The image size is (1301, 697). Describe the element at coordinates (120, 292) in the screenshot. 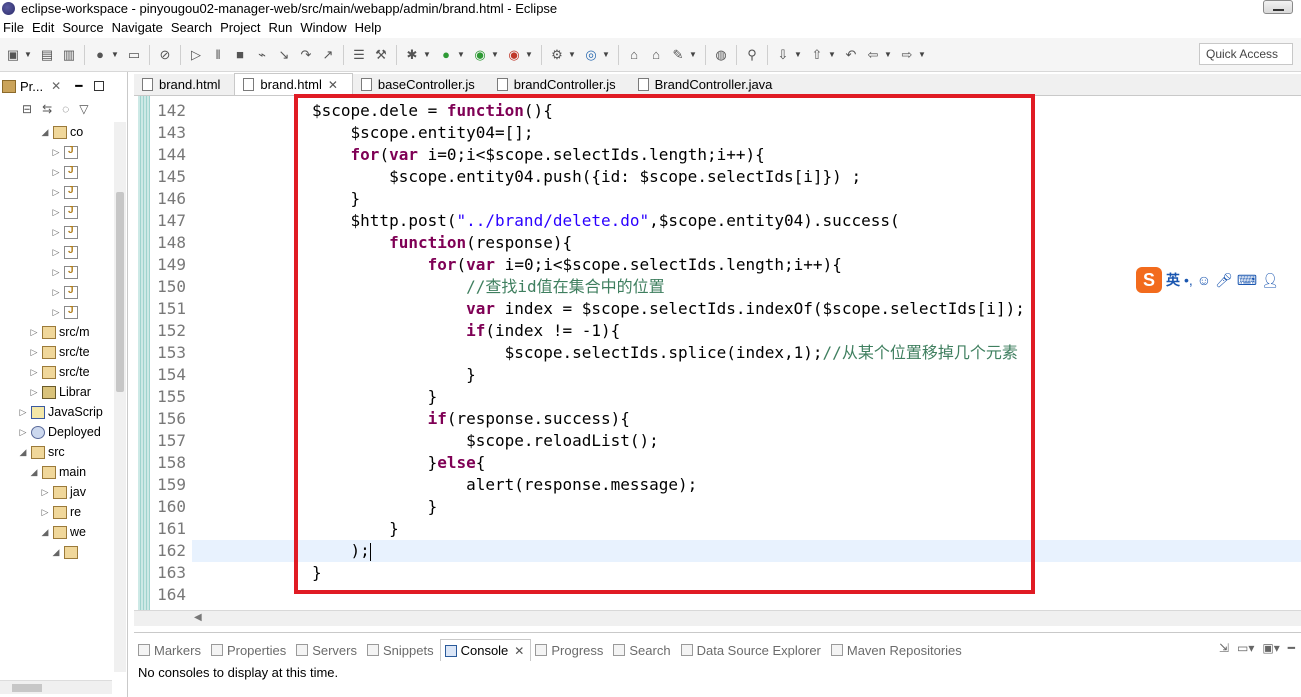

I see `scrollbar-thumb` at that location.